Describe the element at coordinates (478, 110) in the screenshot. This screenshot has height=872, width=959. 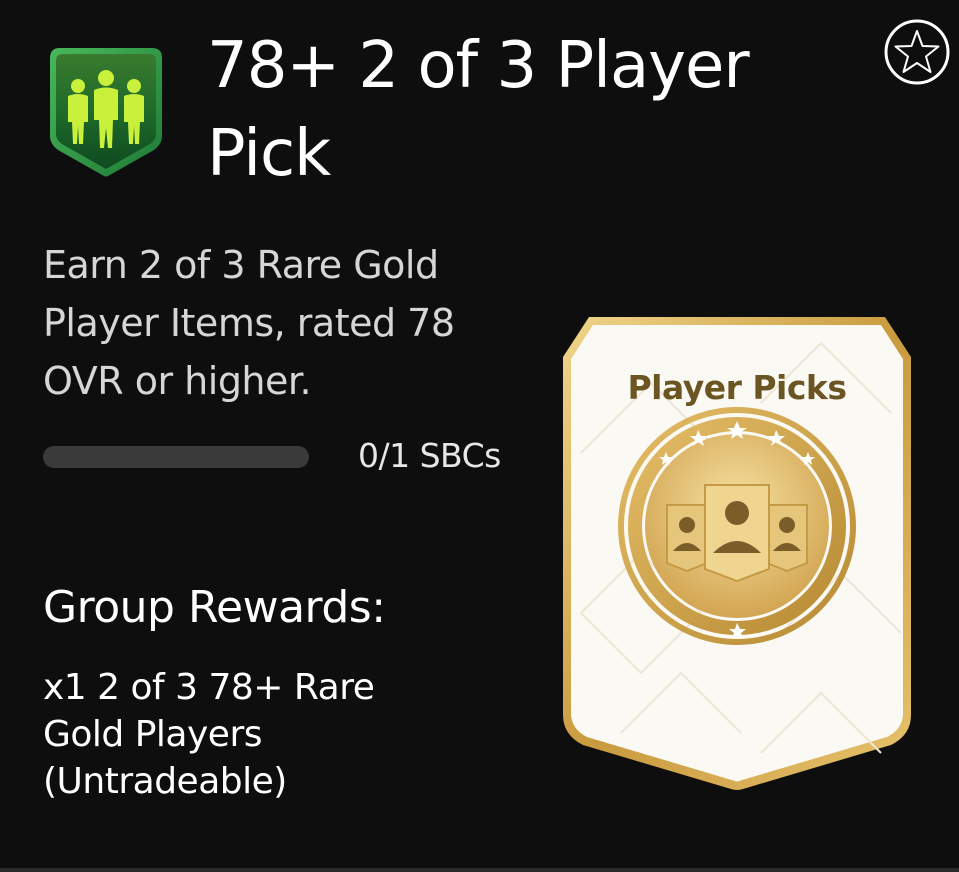
I see `sbc-title: 78+ 2 of 3 Player Pick` at that location.